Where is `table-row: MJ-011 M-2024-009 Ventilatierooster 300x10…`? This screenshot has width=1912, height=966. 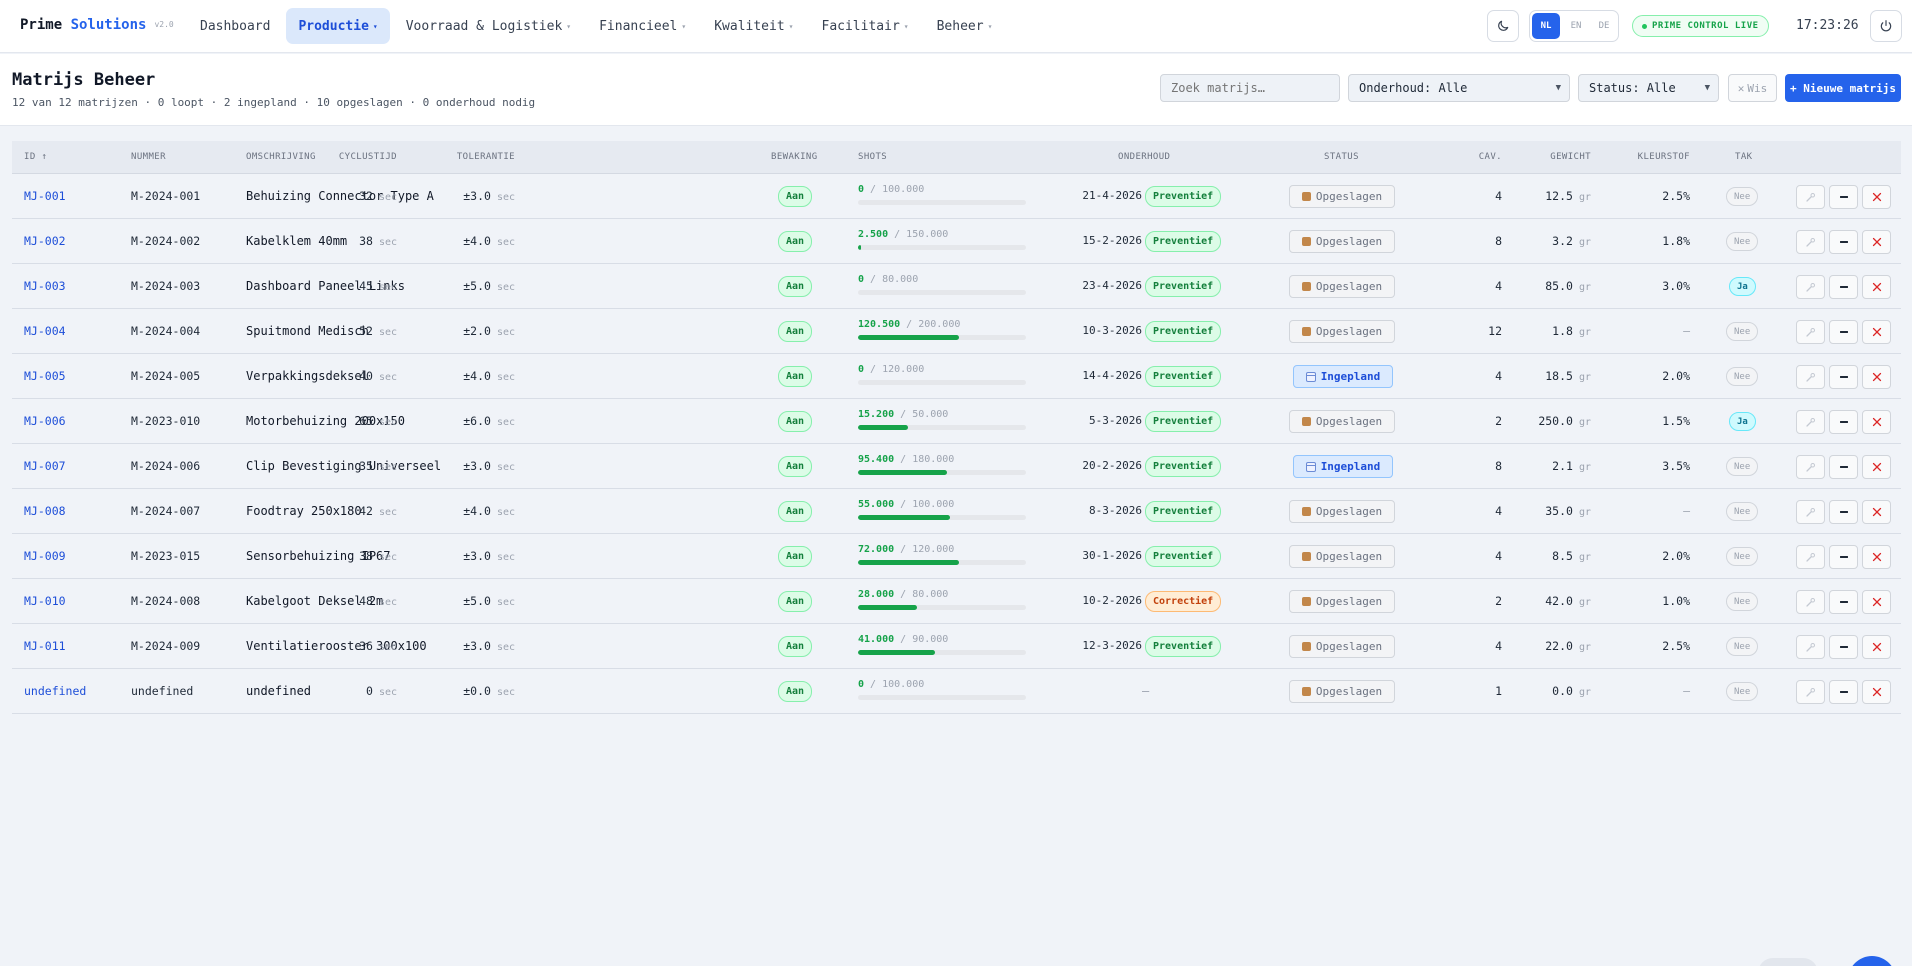 table-row: MJ-011 M-2024-009 Ventilatierooster 300x10… is located at coordinates (956, 646).